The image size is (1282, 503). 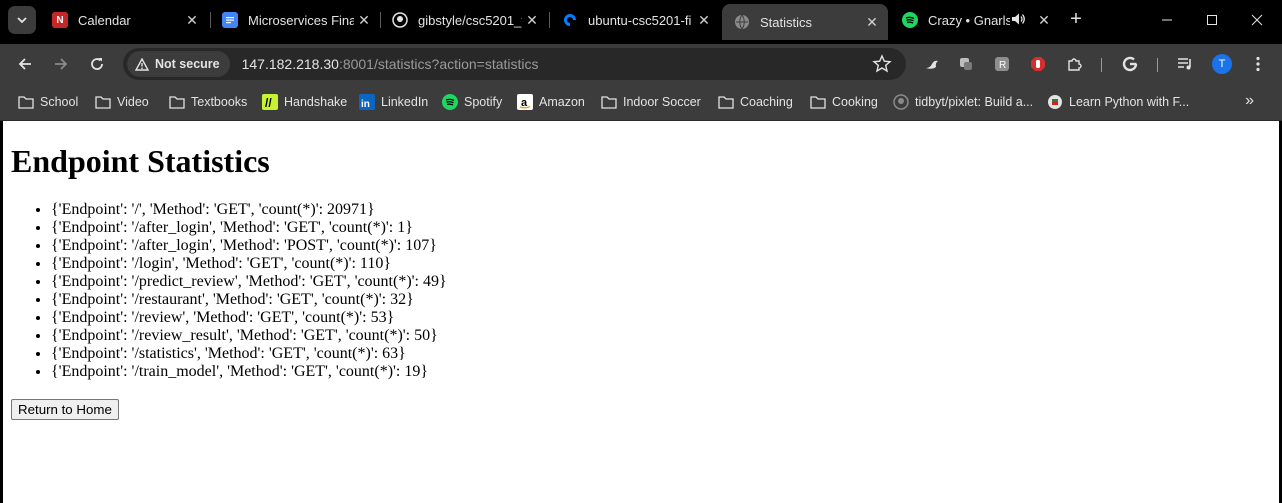 I want to click on back-button, so click(x=25, y=64).